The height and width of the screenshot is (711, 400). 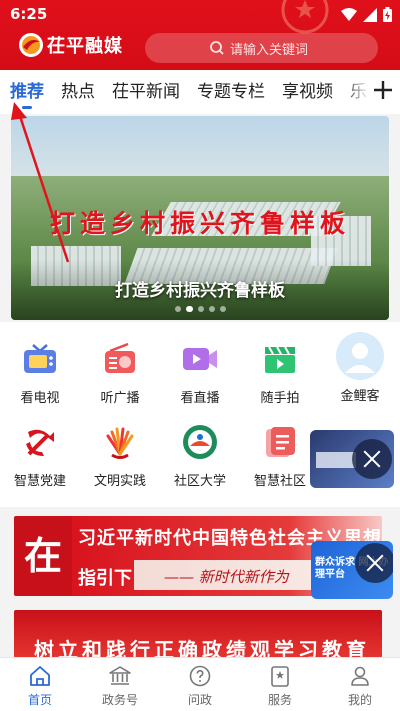 I want to click on tab-hot: 热点, so click(x=78, y=92).